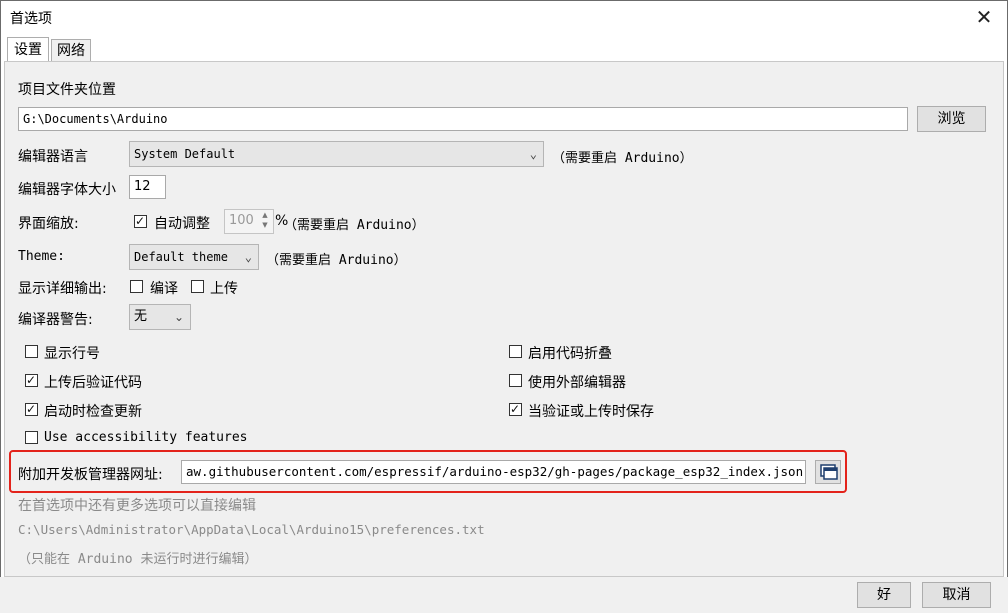  What do you see at coordinates (884, 595) in the screenshot?
I see `ok-button: 好` at bounding box center [884, 595].